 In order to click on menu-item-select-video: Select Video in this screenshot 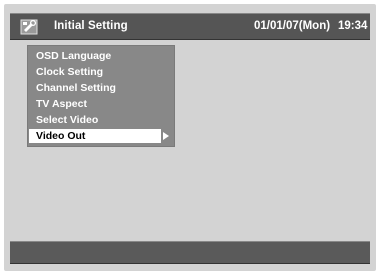, I will do `click(101, 120)`.